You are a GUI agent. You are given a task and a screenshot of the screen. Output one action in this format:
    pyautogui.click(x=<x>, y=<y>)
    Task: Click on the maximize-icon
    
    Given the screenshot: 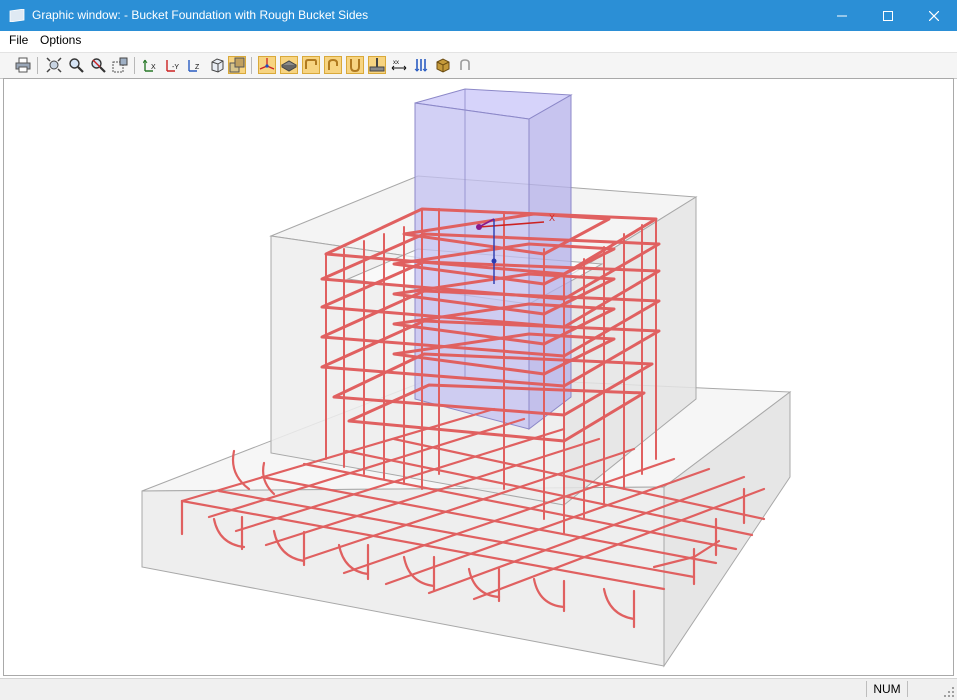 What is the action you would take?
    pyautogui.click(x=888, y=15)
    